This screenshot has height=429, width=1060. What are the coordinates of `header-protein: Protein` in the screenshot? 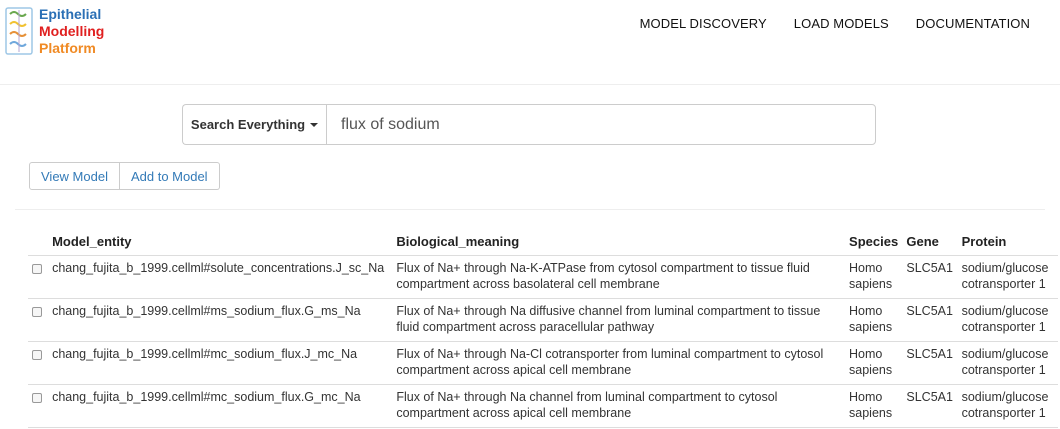 It's located at (1007, 241).